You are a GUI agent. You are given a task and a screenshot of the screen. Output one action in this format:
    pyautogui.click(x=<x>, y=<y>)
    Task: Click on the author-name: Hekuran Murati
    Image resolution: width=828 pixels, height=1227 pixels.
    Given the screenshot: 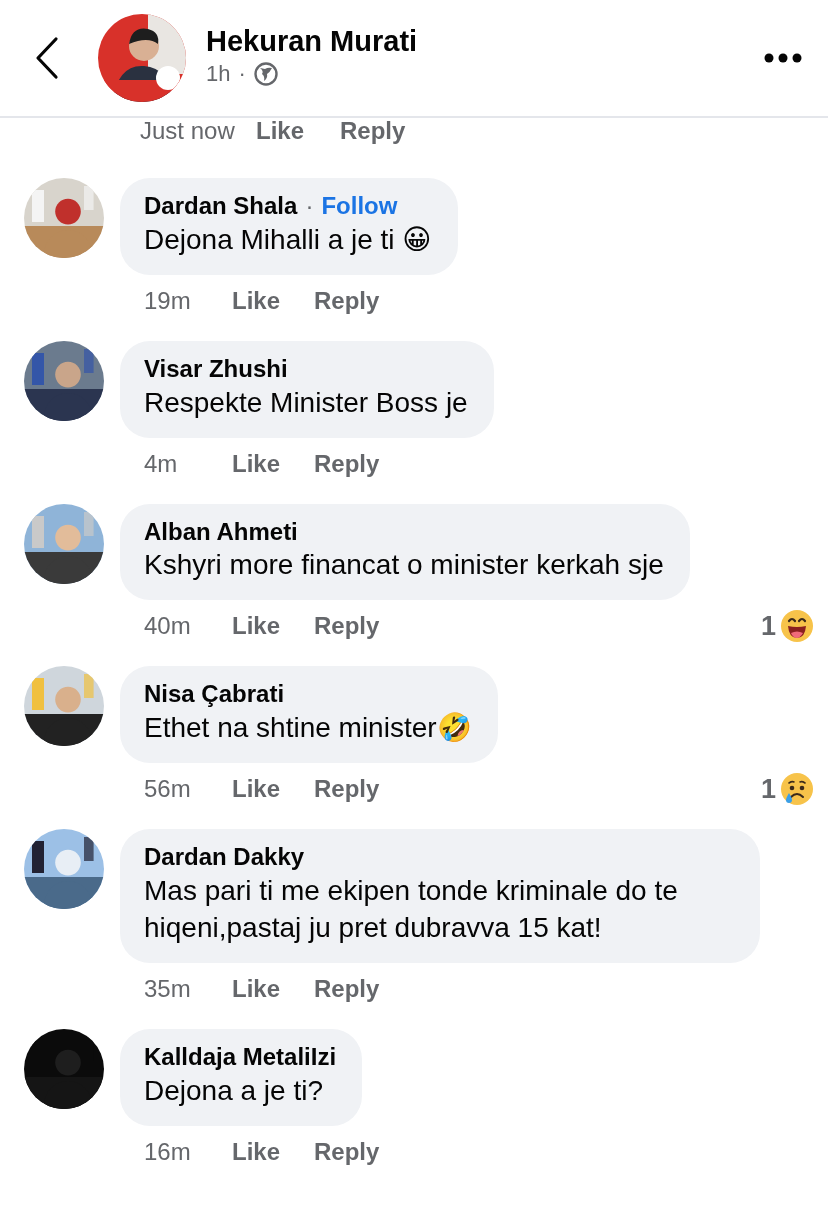 What is the action you would take?
    pyautogui.click(x=477, y=41)
    